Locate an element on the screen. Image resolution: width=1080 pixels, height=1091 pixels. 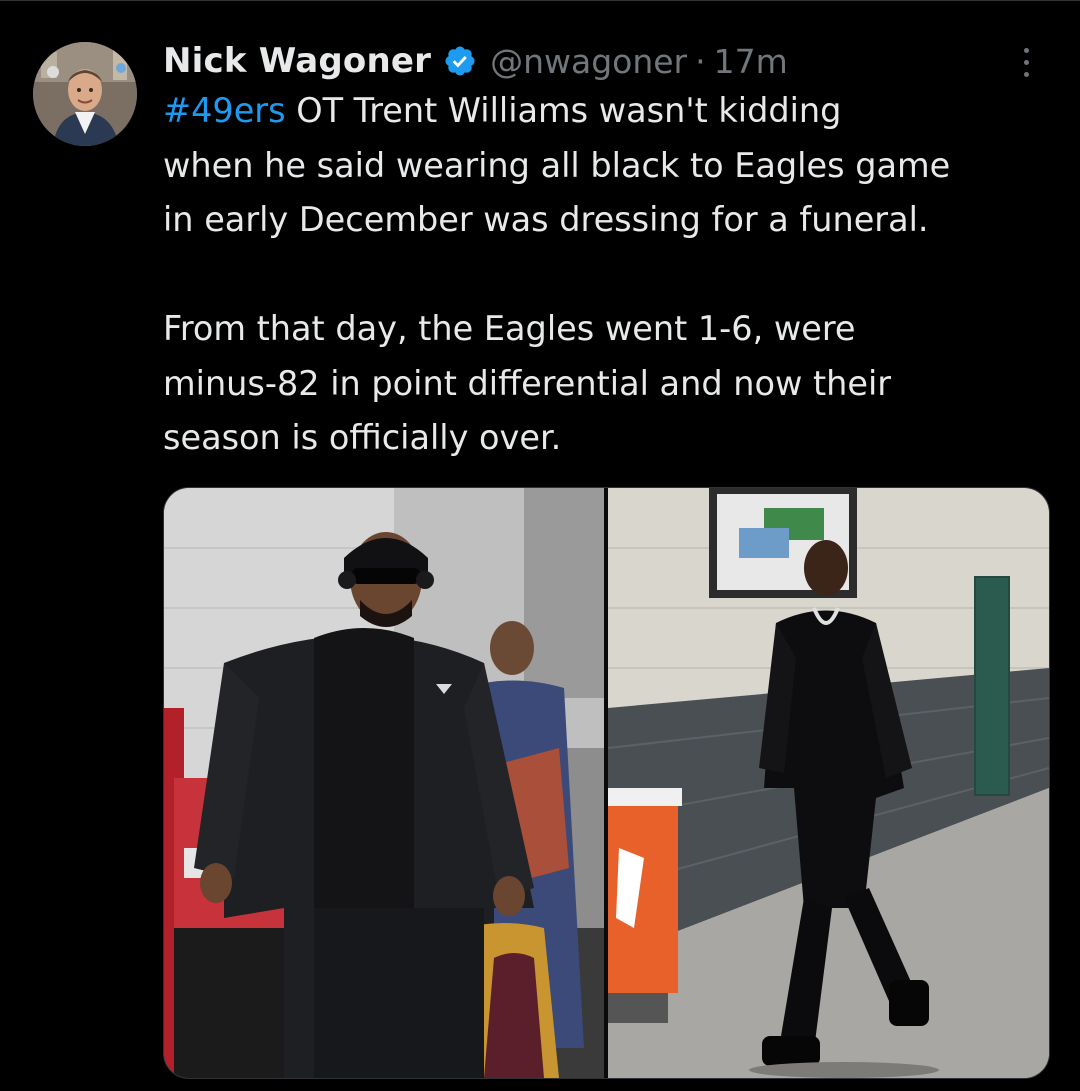
tweet-line: From that day, the Eagles went 1-6, were is located at coordinates (509, 328).